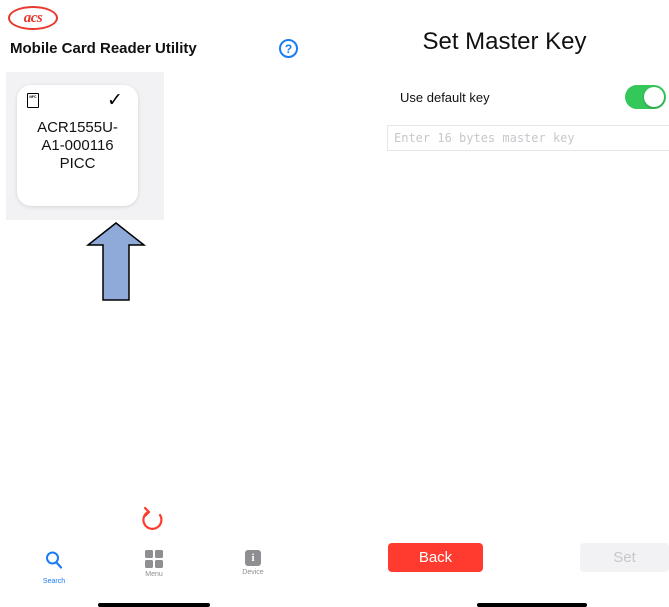 Image resolution: width=669 pixels, height=607 pixels. Describe the element at coordinates (33, 100) in the screenshot. I see `nfc-card-icon: NFC` at that location.